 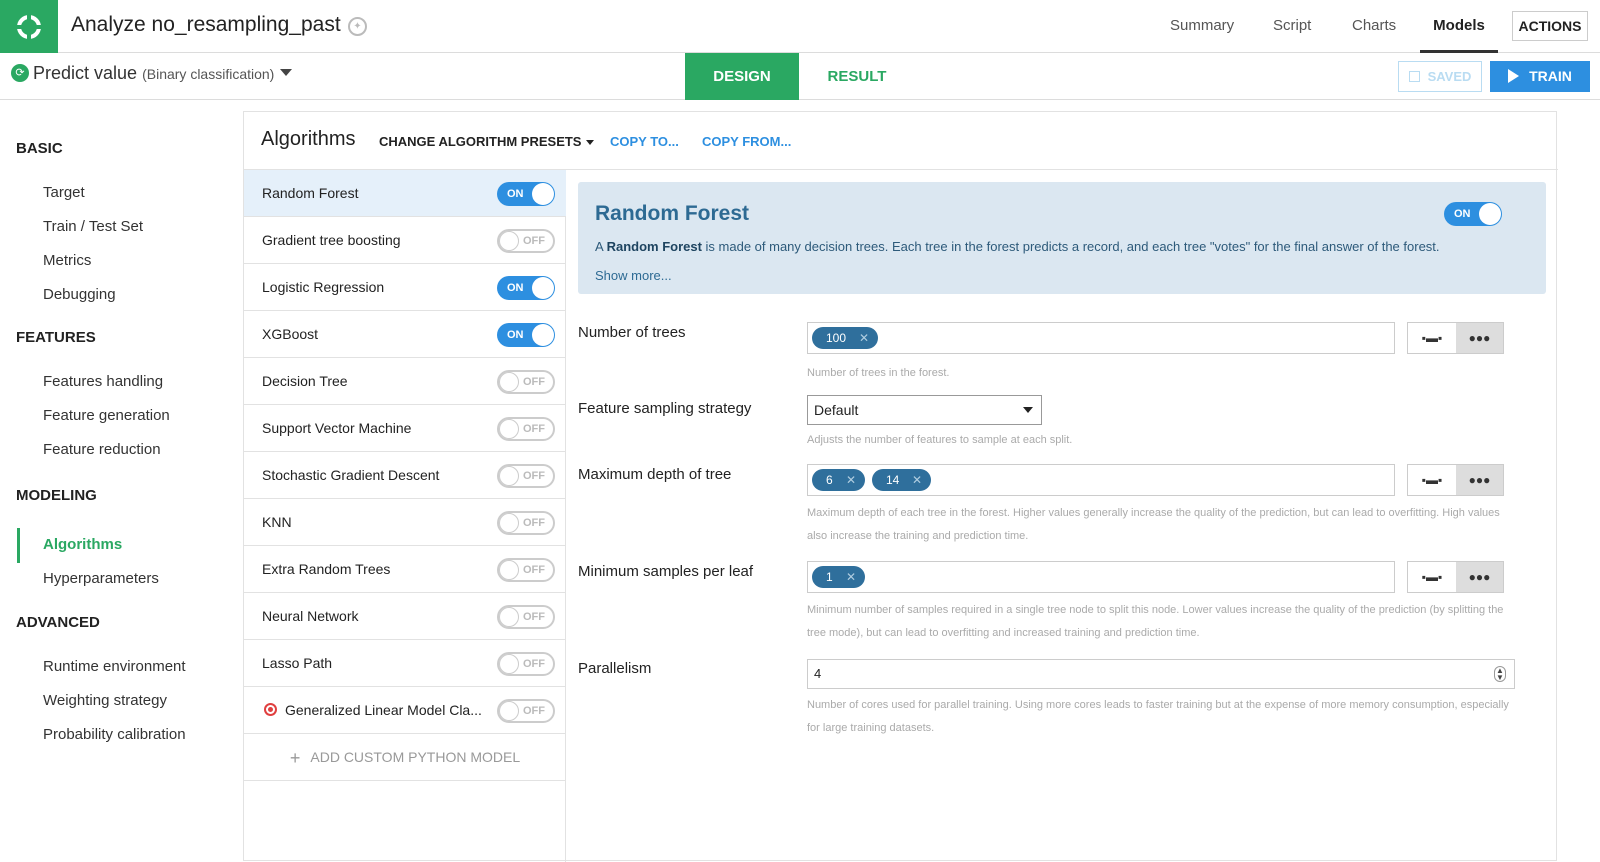 I want to click on list-item: Support Vector Machine OFF, so click(x=405, y=428).